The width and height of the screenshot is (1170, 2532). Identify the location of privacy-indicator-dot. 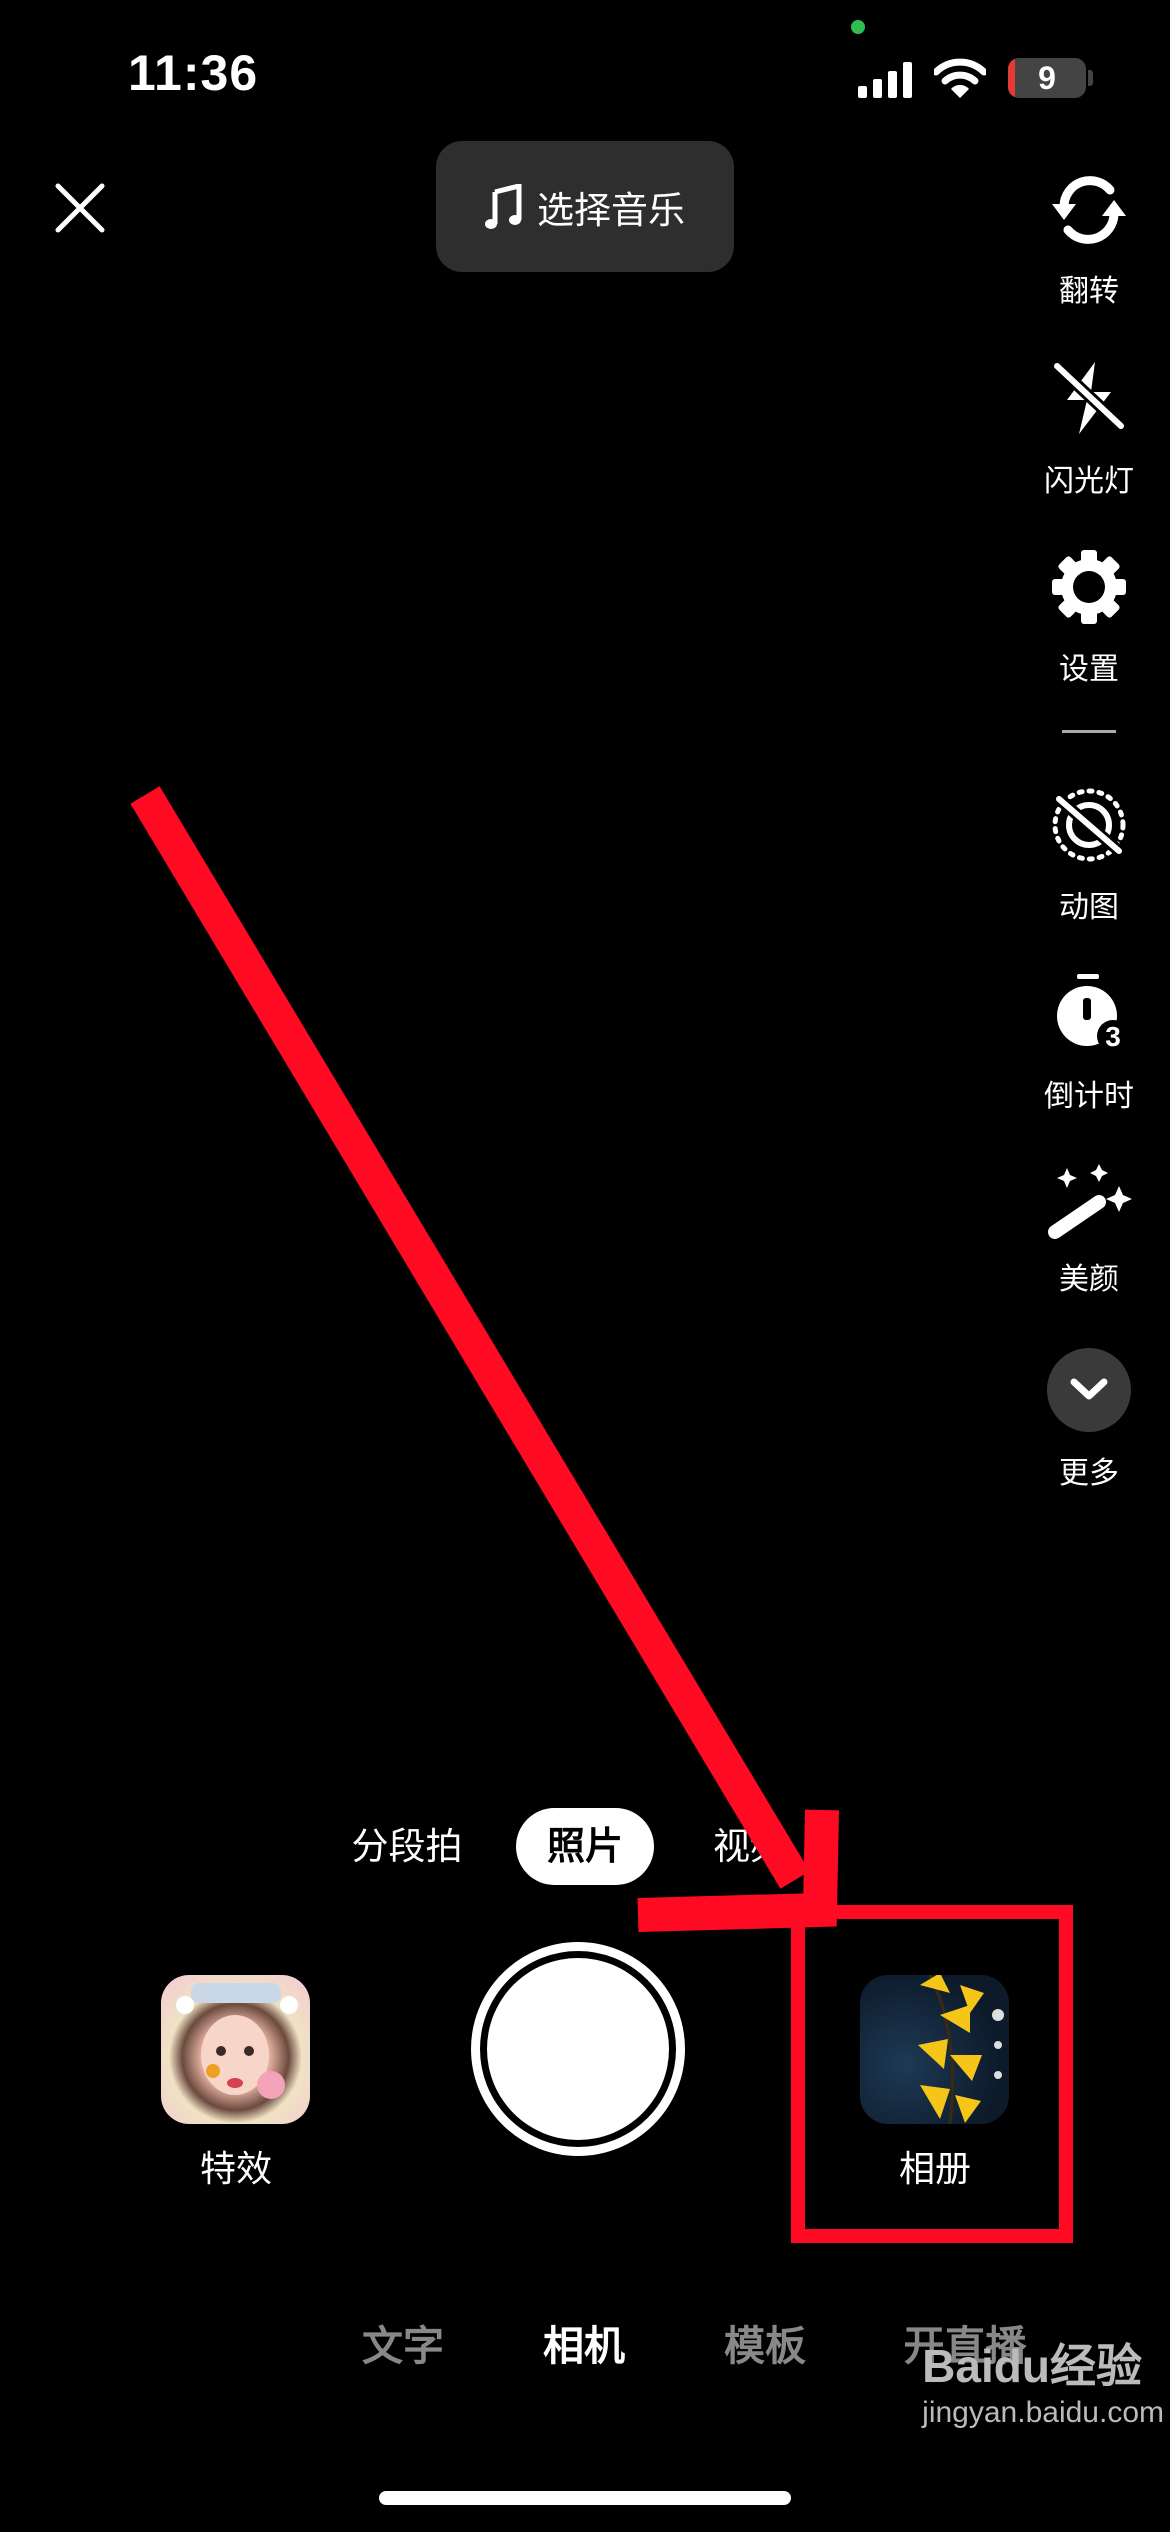
(858, 27).